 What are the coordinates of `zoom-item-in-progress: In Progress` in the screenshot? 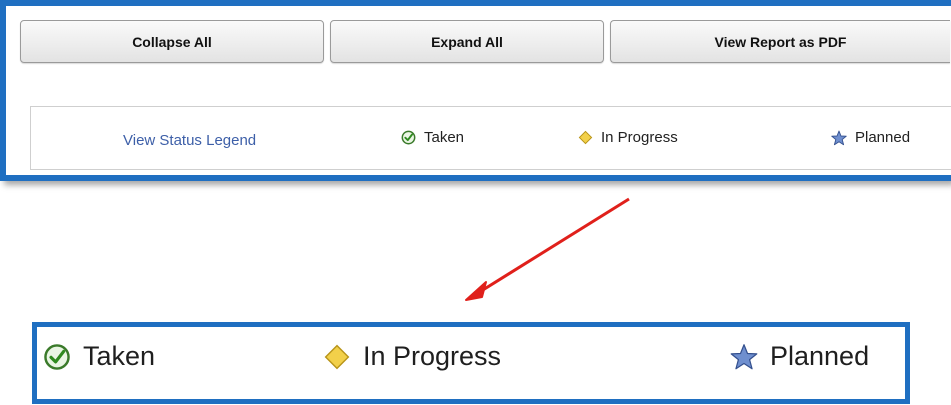 It's located at (412, 356).